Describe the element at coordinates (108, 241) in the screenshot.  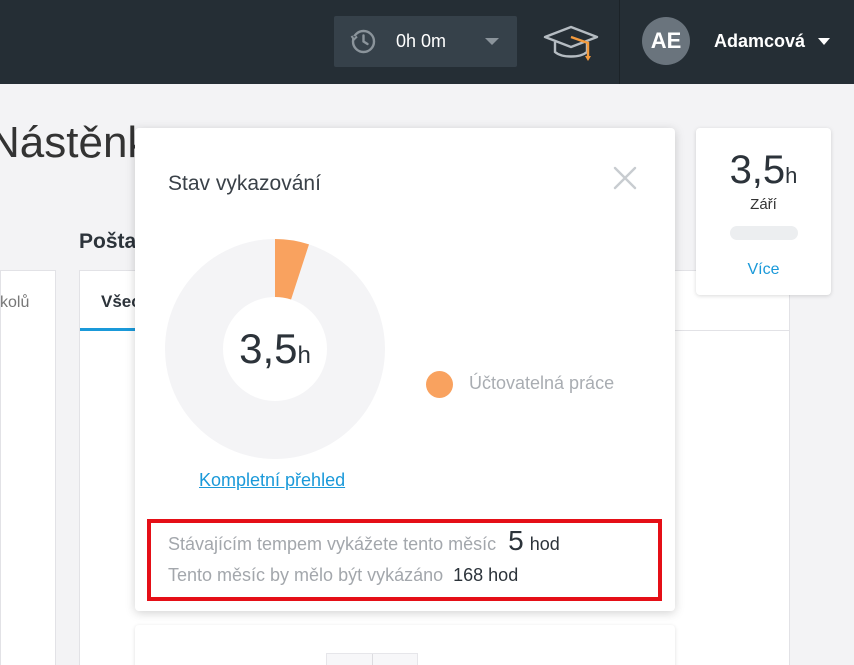
I see `section-title: Pošta` at that location.